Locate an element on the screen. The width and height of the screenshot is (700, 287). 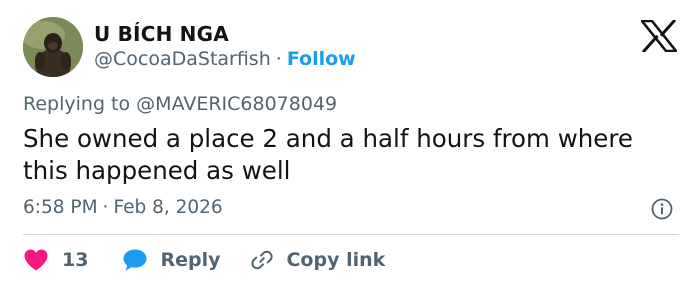
avatar is located at coordinates (53, 47).